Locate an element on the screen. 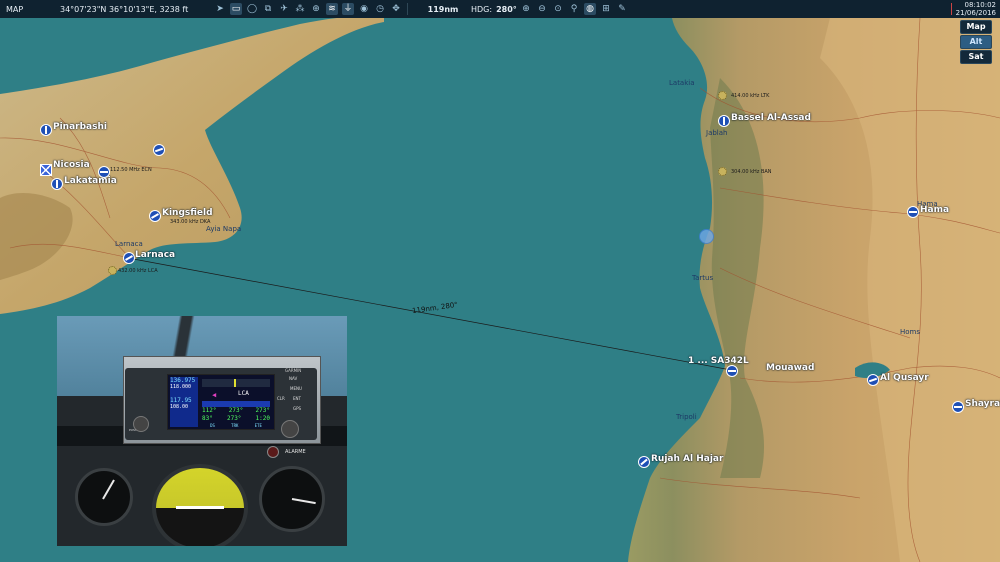  com-active-freq: 136.975 is located at coordinates (183, 380).